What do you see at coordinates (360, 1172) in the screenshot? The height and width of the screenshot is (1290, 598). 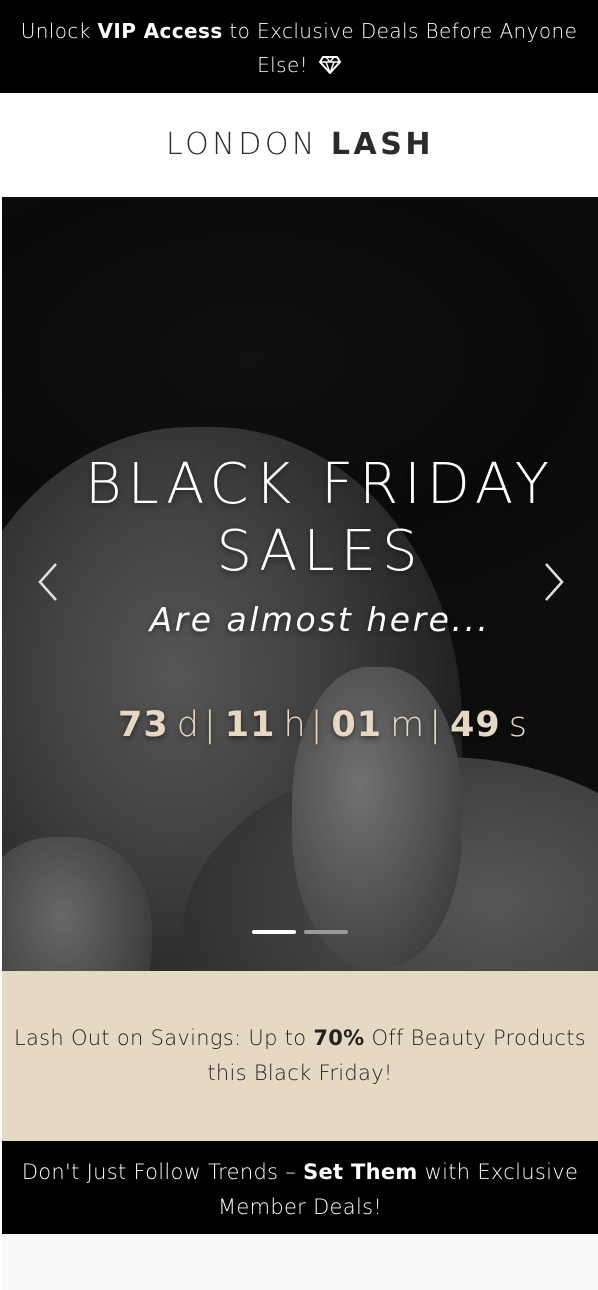 I see `member-highlight: Set Them` at bounding box center [360, 1172].